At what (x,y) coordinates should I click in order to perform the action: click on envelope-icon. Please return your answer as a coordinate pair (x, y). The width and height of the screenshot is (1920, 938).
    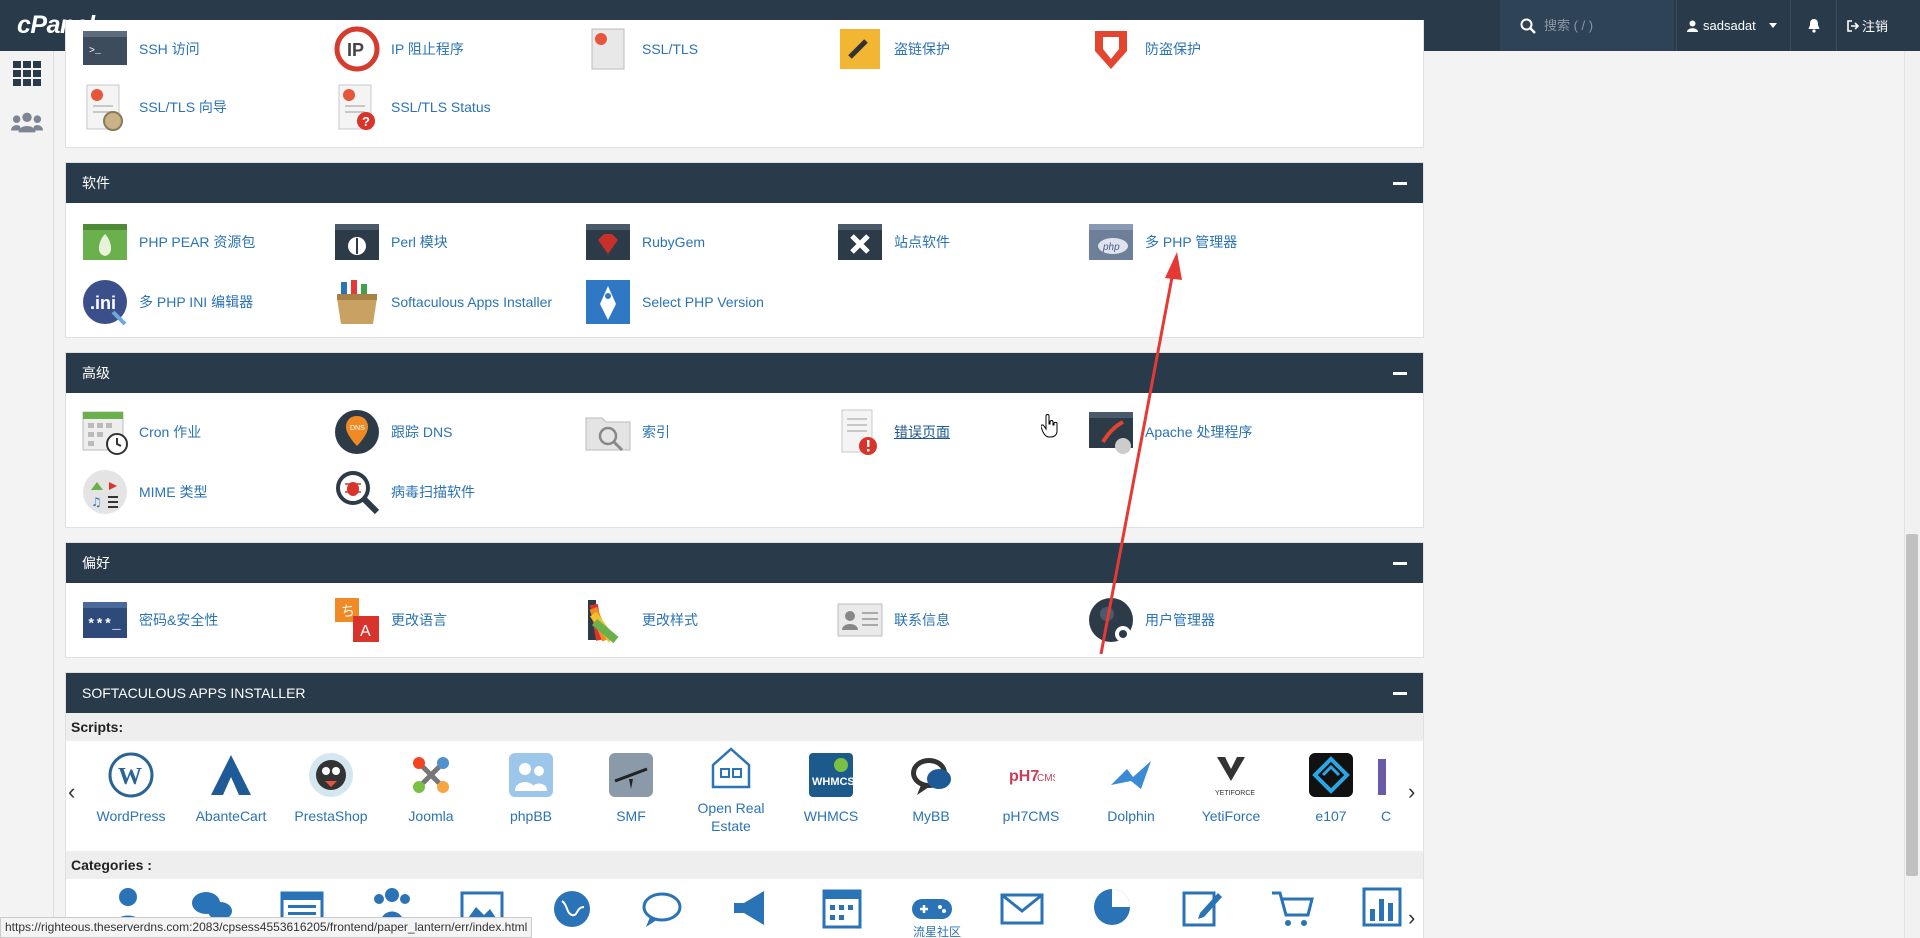
    Looking at the image, I should click on (1022, 907).